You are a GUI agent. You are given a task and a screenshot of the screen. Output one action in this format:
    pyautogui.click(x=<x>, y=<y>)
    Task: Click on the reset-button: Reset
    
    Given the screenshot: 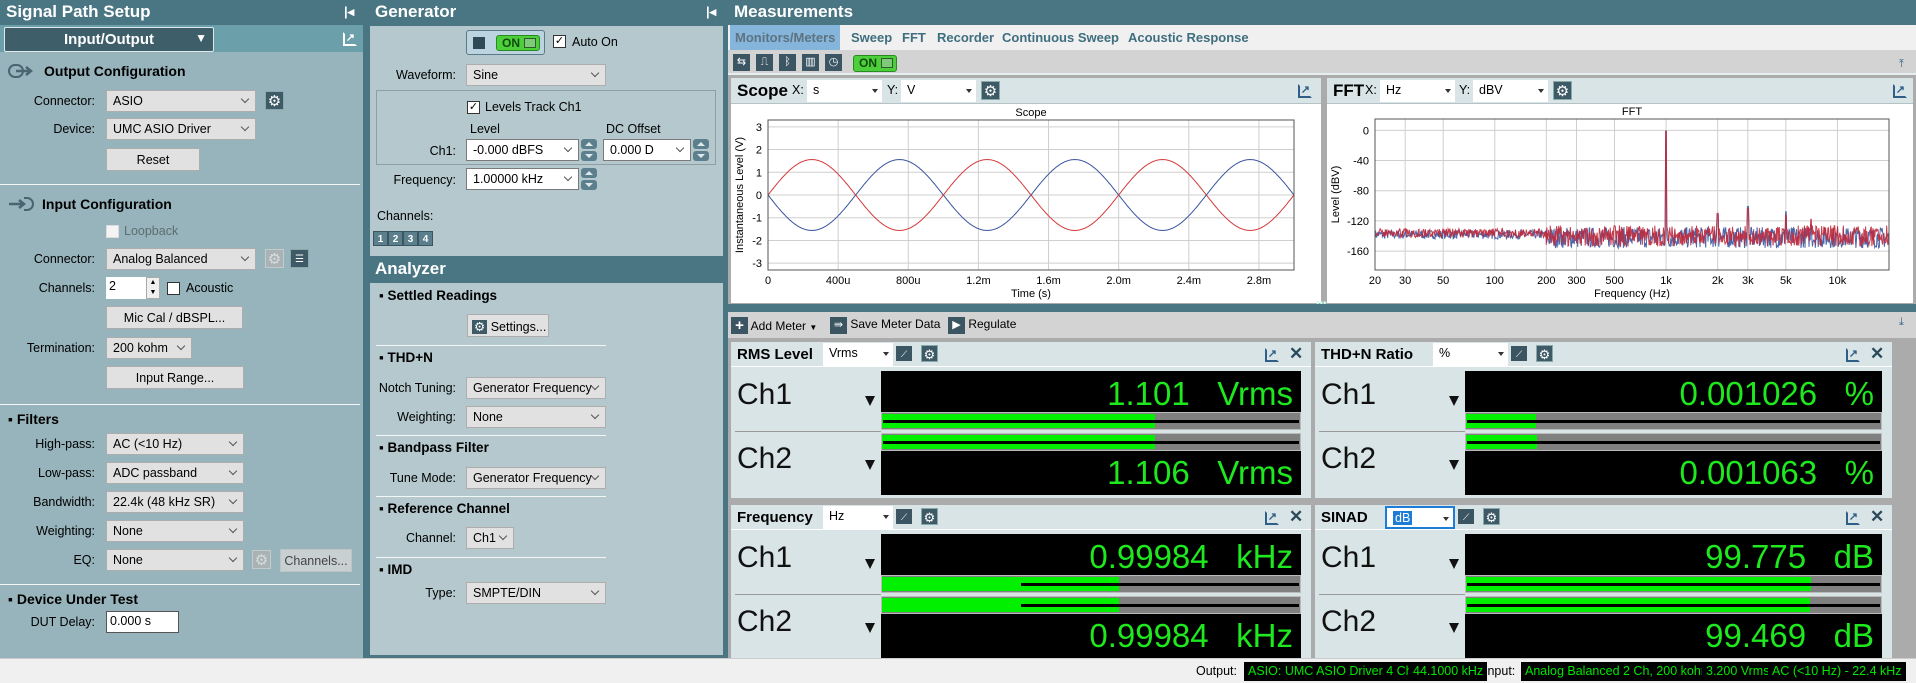 What is the action you would take?
    pyautogui.click(x=153, y=159)
    